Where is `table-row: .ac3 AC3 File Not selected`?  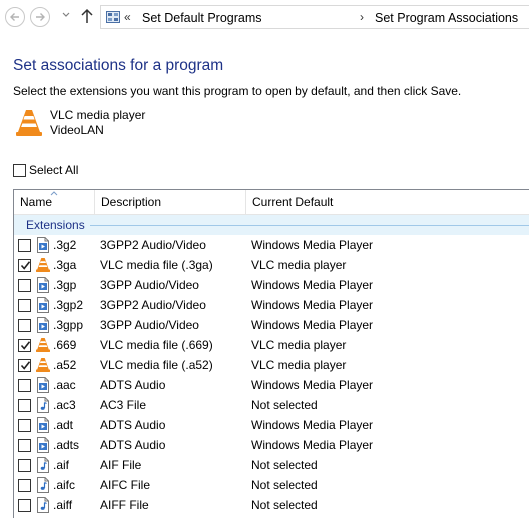
table-row: .ac3 AC3 File Not selected is located at coordinates (271, 405).